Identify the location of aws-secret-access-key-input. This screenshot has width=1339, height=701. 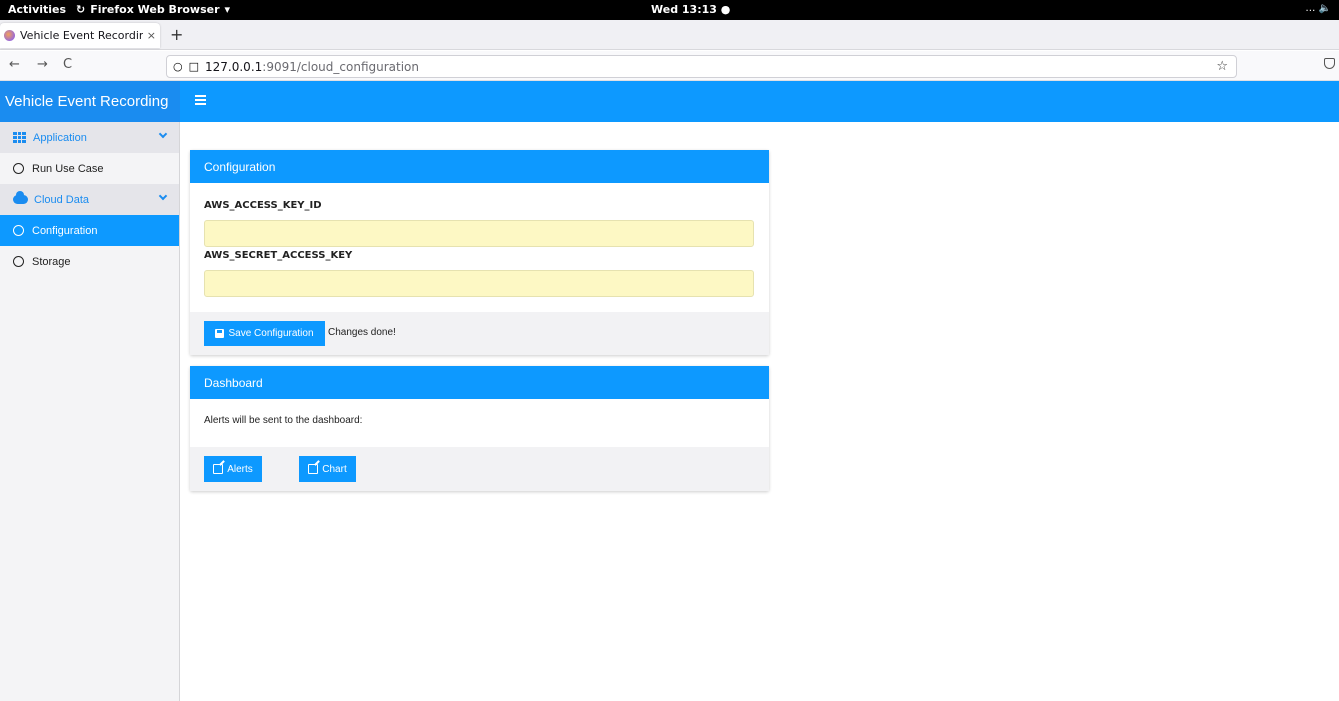
(479, 283).